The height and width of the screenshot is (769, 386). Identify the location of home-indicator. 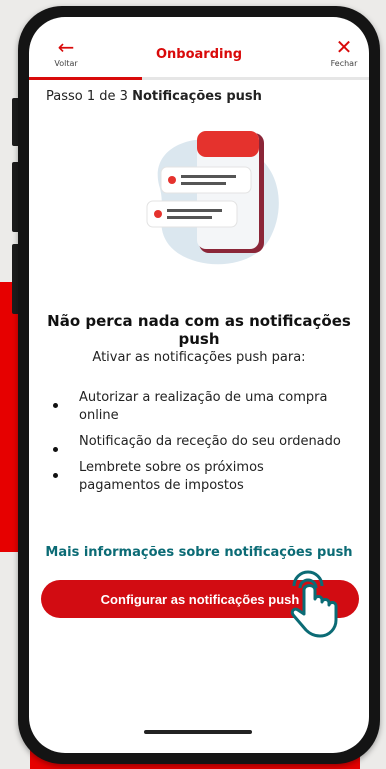
(198, 732).